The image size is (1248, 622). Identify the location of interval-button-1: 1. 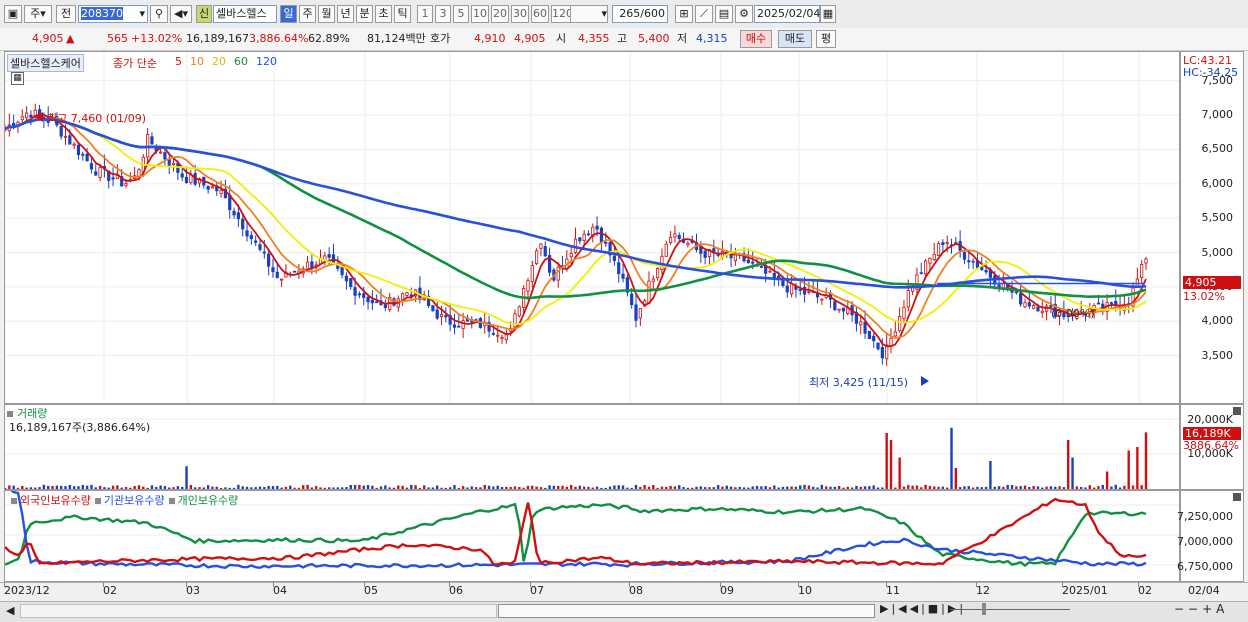
(425, 14).